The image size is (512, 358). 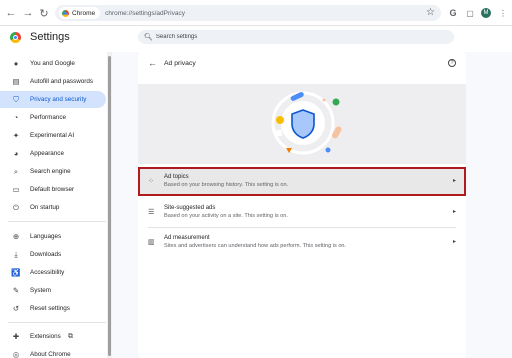 I want to click on sidebar-item-default-browser: ▭ Default browser, so click(x=53, y=189).